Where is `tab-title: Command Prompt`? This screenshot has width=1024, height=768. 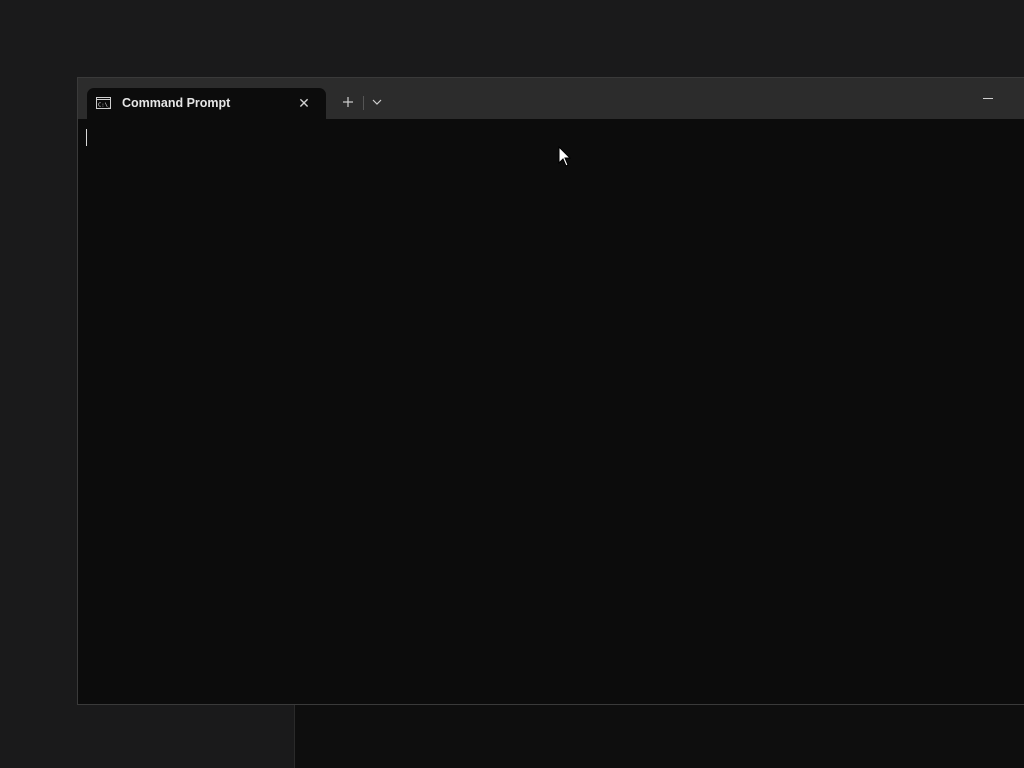 tab-title: Command Prompt is located at coordinates (176, 103).